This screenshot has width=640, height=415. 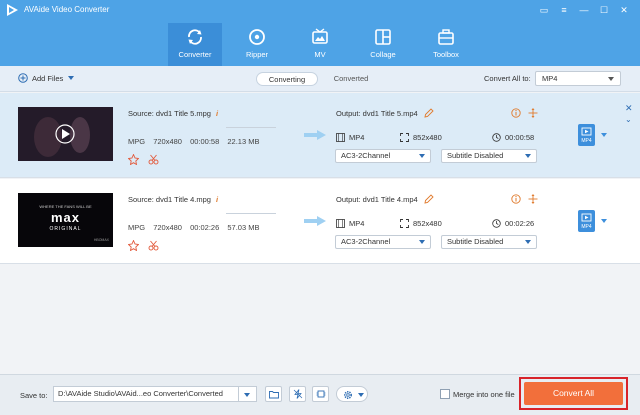 What do you see at coordinates (65, 206) in the screenshot?
I see `thumbnail-caption: WHERE THE FANS WILL BE` at bounding box center [65, 206].